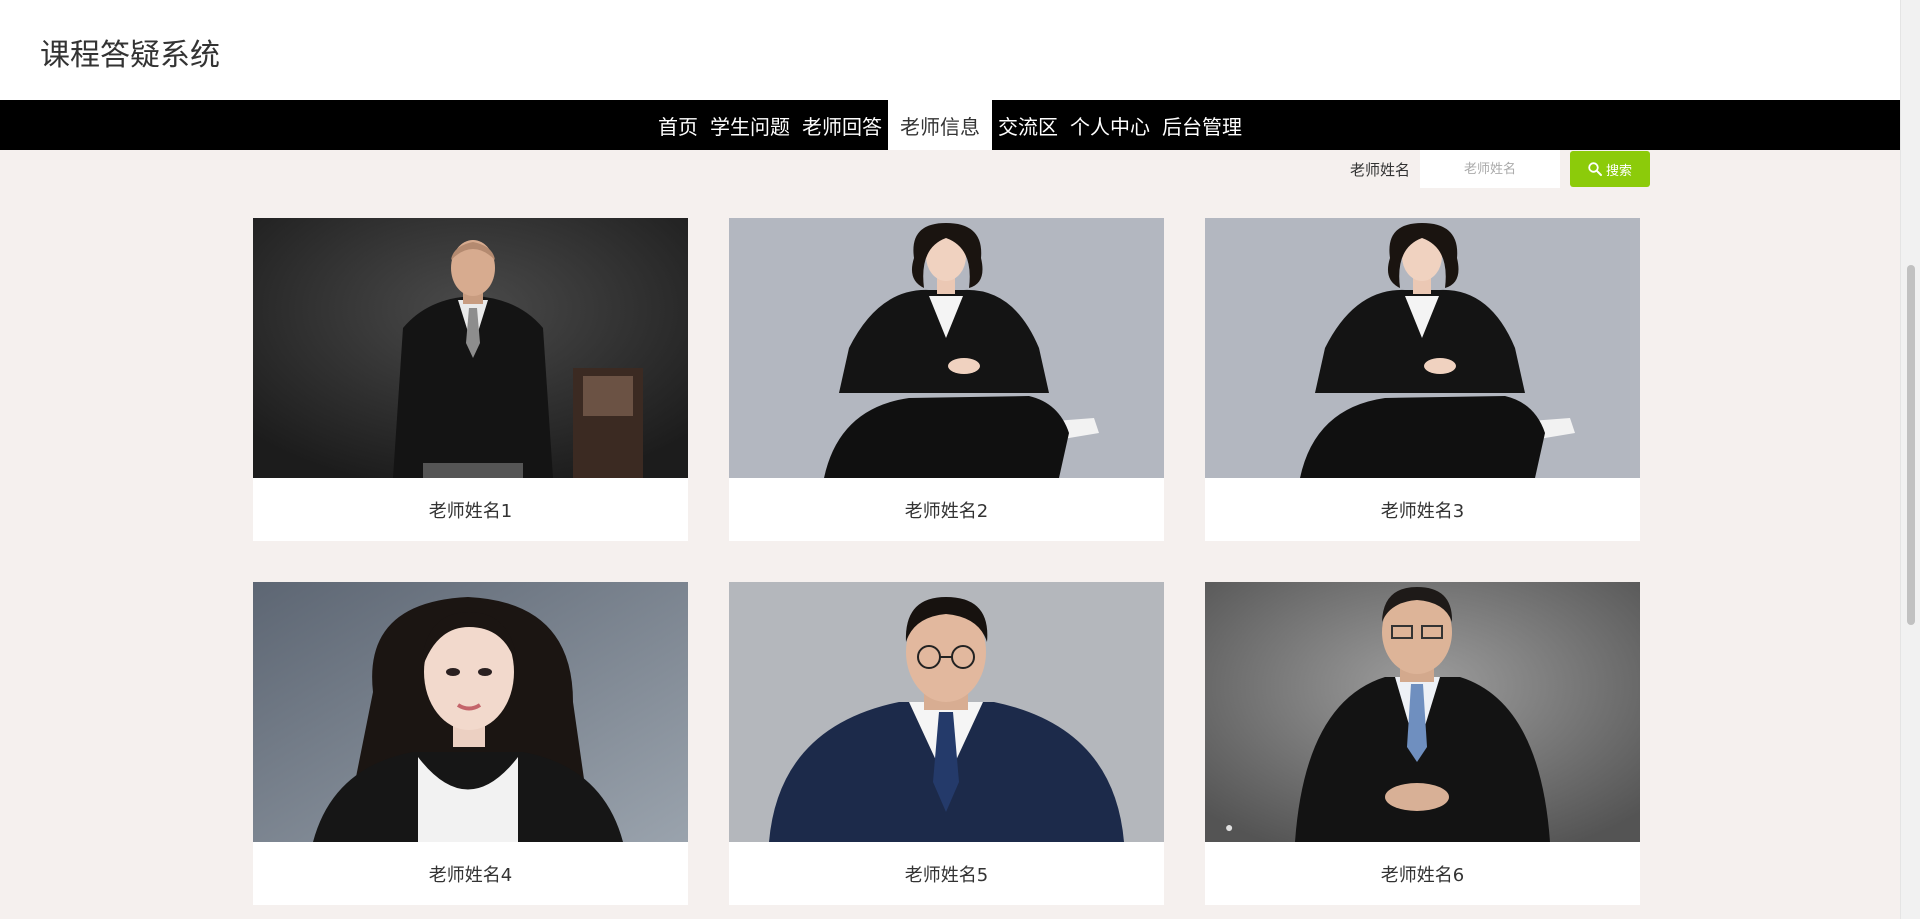 Image resolution: width=1920 pixels, height=919 pixels. Describe the element at coordinates (678, 125) in the screenshot. I see `nav-item-home: 首页` at that location.